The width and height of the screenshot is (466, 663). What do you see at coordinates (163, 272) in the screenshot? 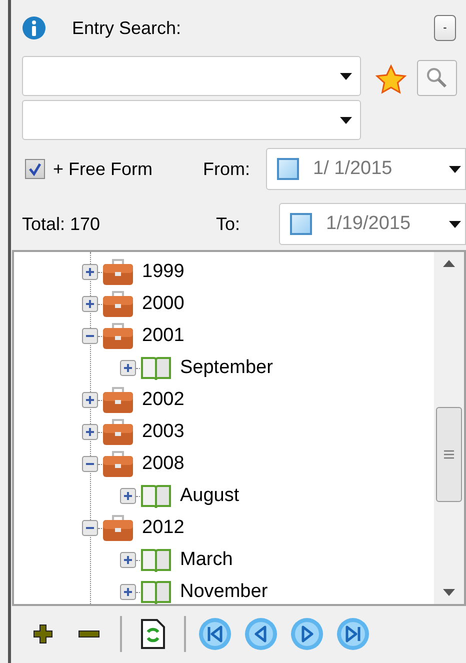
I see `tree-item: 1999` at bounding box center [163, 272].